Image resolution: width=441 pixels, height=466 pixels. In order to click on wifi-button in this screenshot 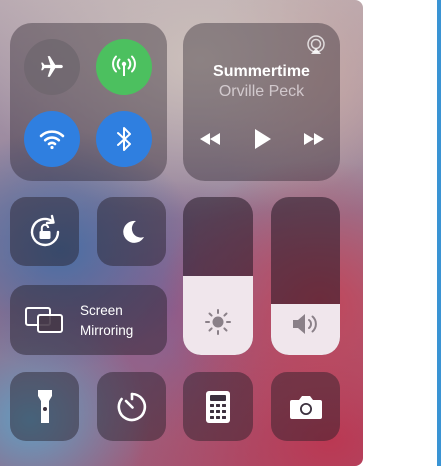, I will do `click(52, 139)`.